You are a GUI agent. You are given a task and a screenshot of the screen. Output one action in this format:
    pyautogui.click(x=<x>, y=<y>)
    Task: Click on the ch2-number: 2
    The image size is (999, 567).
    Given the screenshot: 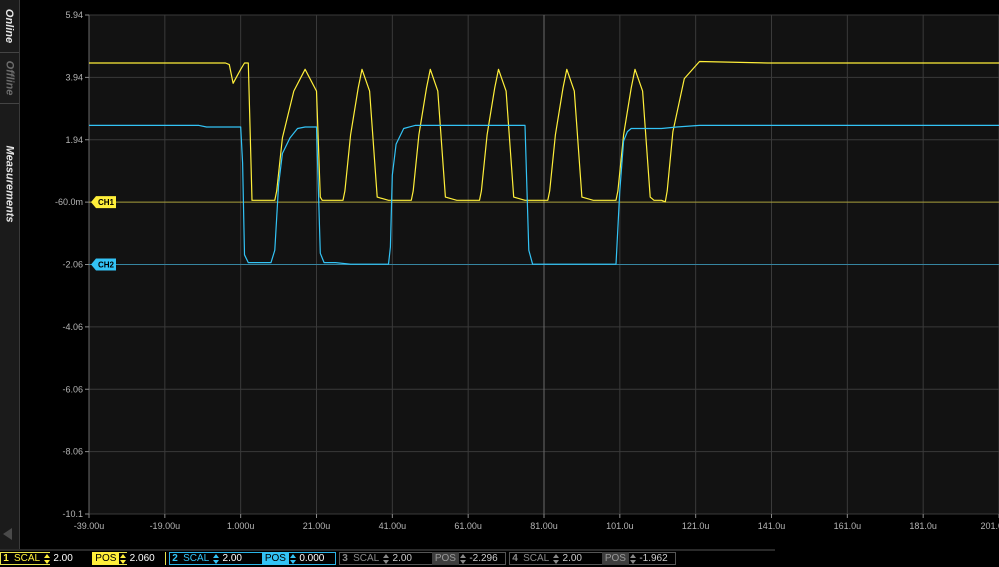 What is the action you would take?
    pyautogui.click(x=175, y=558)
    